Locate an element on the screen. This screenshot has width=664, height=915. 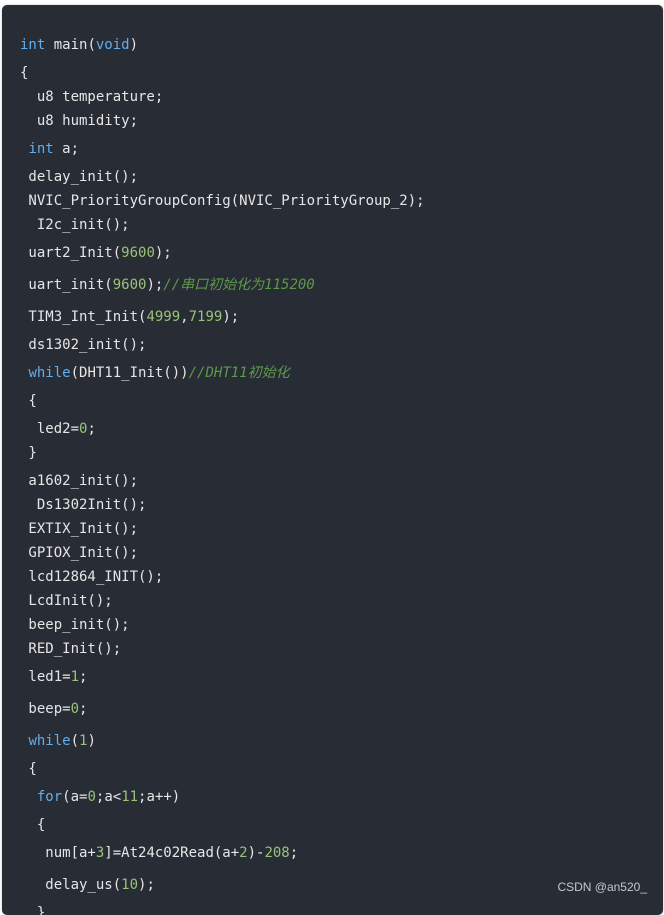
code-line: Ds1302Init(); is located at coordinates (83, 505).